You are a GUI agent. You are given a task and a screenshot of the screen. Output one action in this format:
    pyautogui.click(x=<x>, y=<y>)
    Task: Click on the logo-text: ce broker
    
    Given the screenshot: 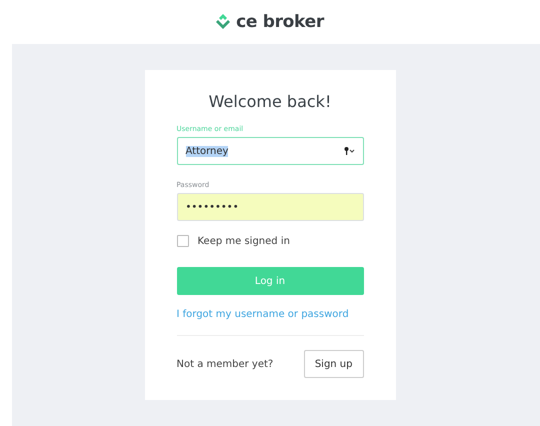 What is the action you would take?
    pyautogui.click(x=280, y=22)
    